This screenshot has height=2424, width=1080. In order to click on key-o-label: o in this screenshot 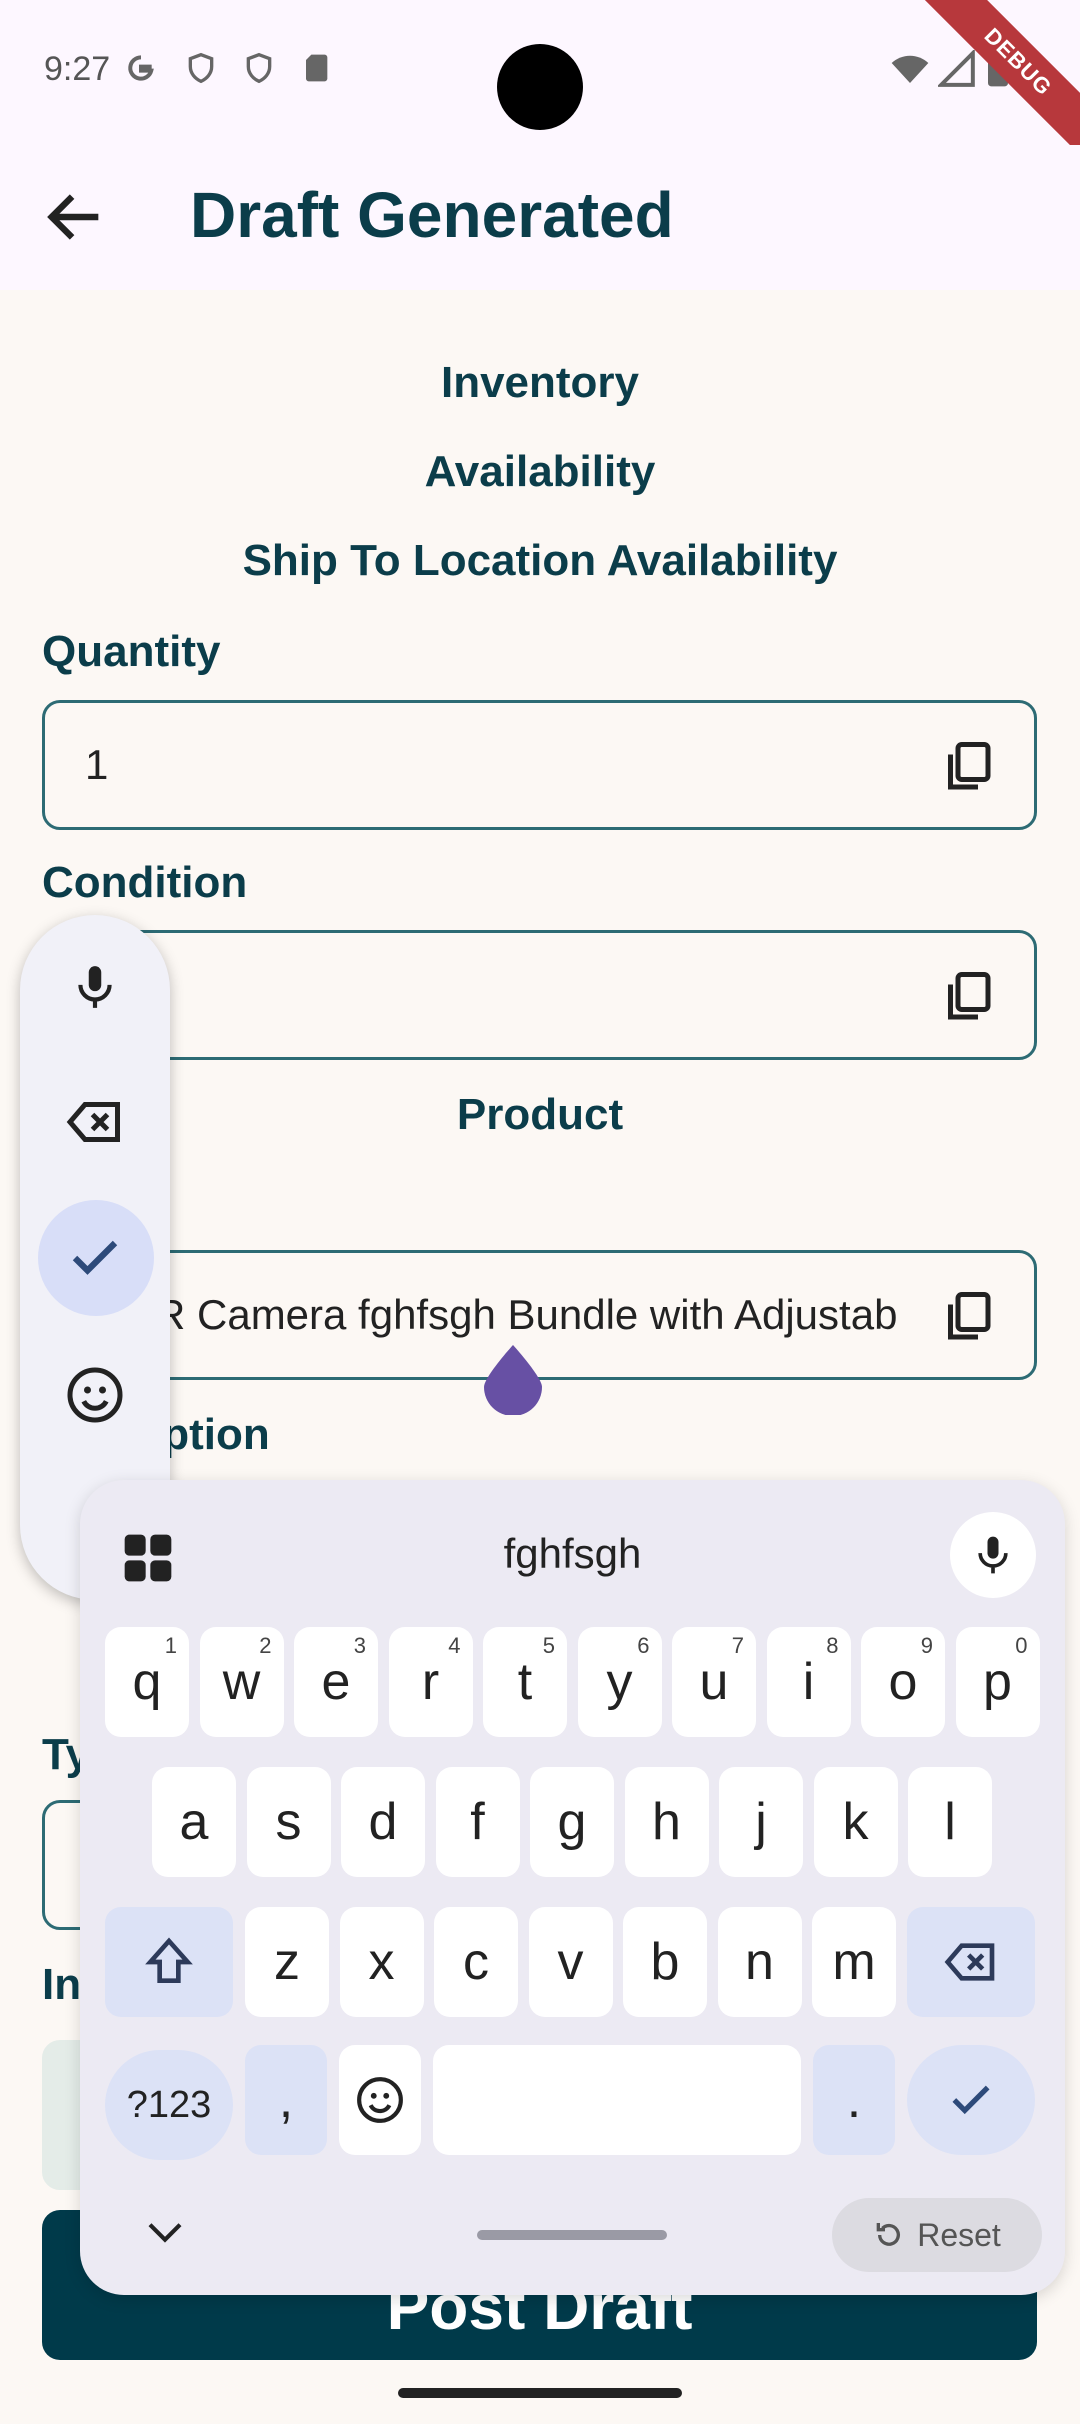, I will do `click(903, 1682)`.